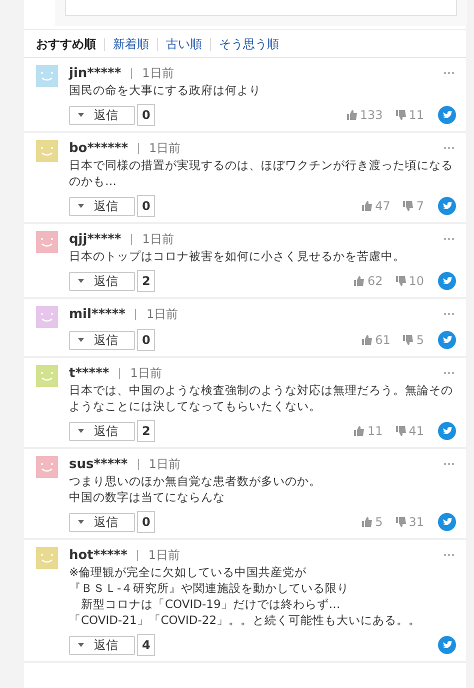 The height and width of the screenshot is (688, 474). What do you see at coordinates (420, 206) in the screenshot?
I see `dislike-count: 7` at bounding box center [420, 206].